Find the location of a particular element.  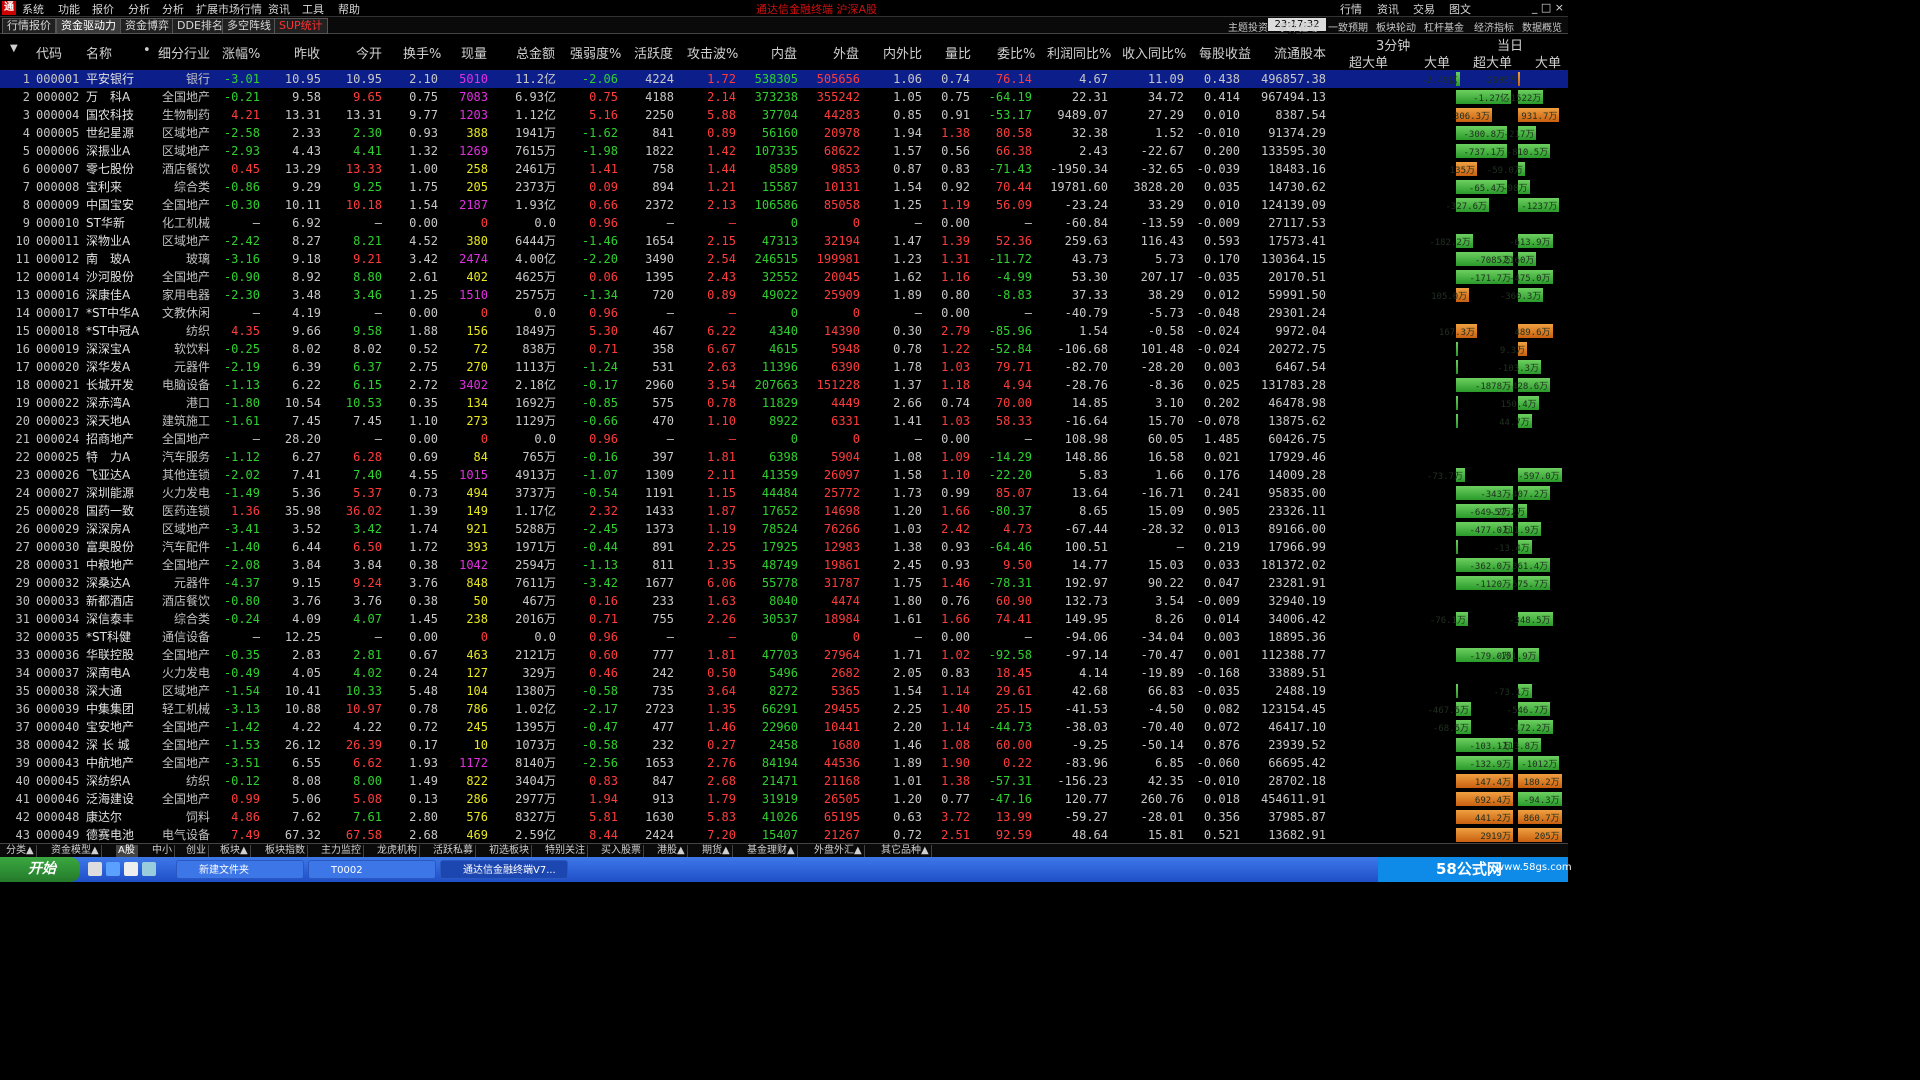

right-menu-trade: 交易 is located at coordinates (1424, 9).